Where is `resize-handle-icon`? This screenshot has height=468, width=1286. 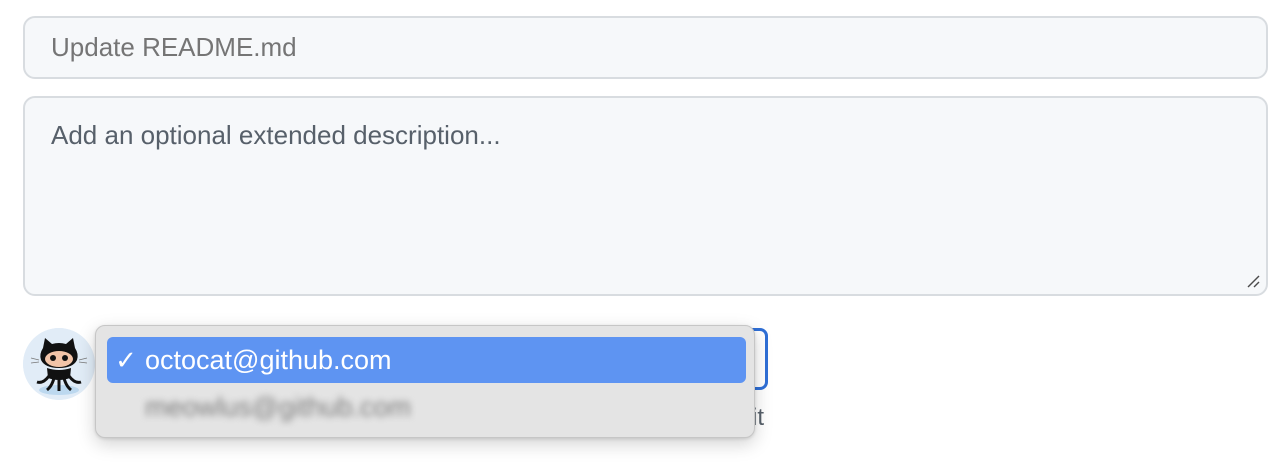
resize-handle-icon is located at coordinates (1253, 281).